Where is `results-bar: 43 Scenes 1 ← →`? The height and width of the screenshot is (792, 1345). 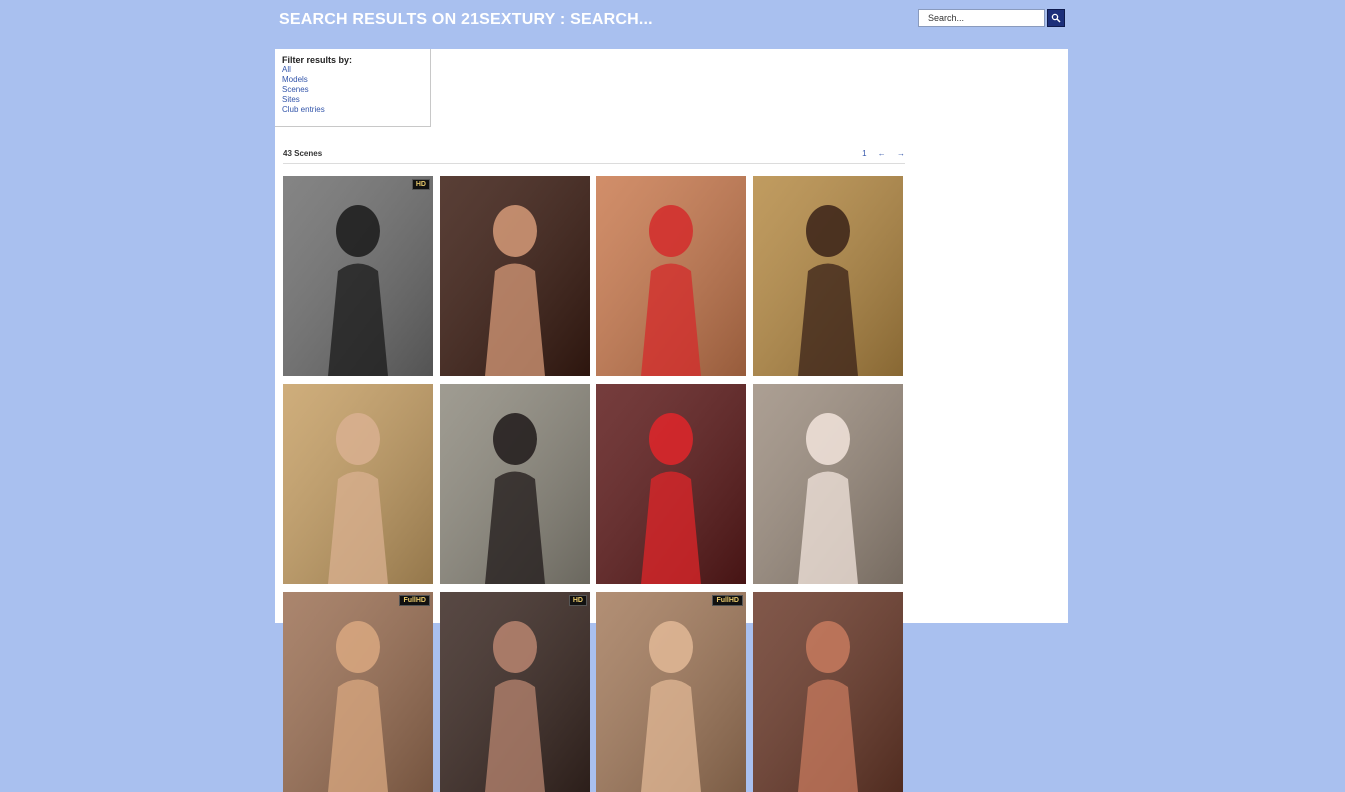 results-bar: 43 Scenes 1 ← → is located at coordinates (594, 155).